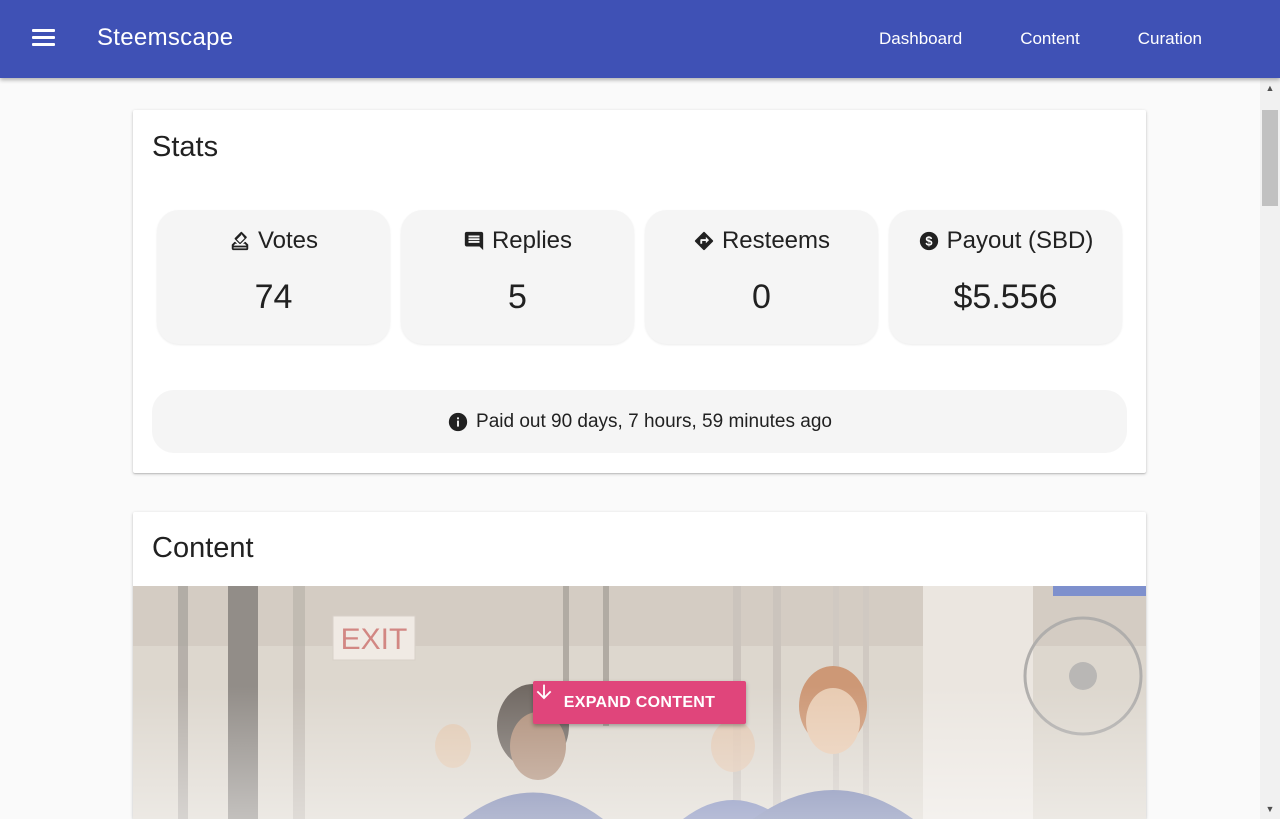 The width and height of the screenshot is (1280, 819). I want to click on dollar-circle-icon: $, so click(928, 241).